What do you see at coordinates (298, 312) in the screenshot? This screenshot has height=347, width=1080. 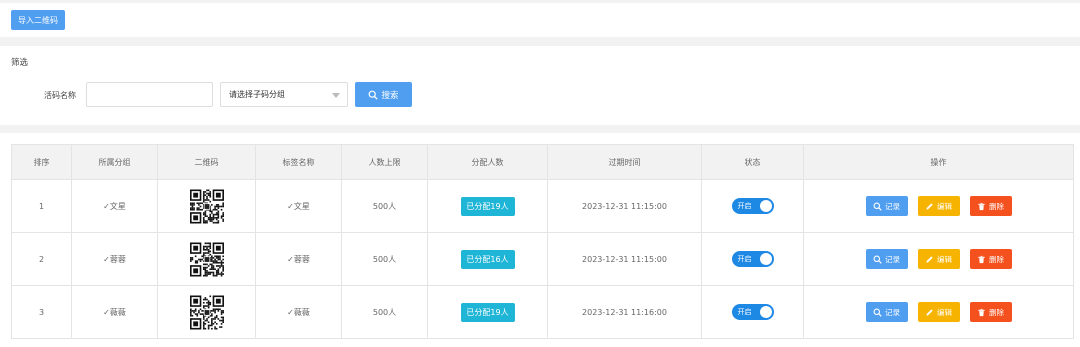 I see `cell-tag: ✓薇薇` at bounding box center [298, 312].